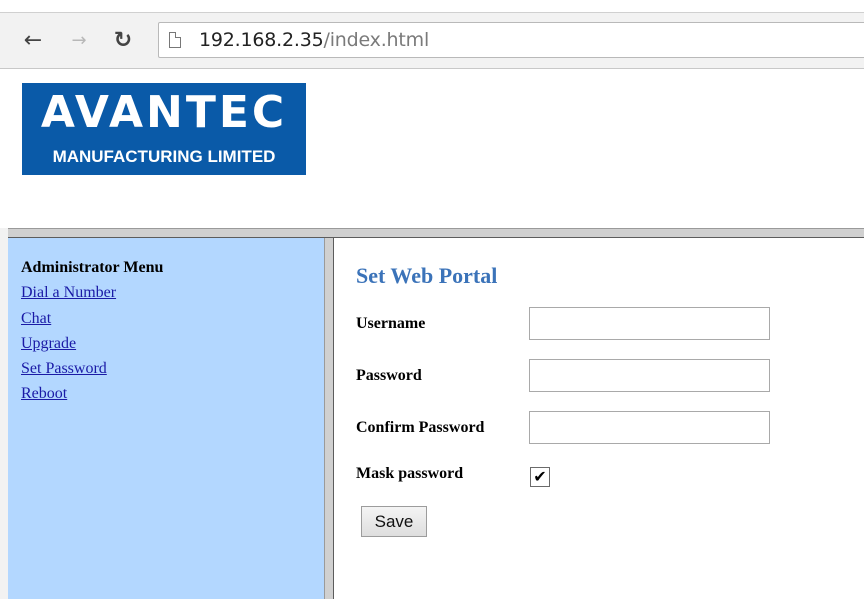  I want to click on mask-password-checkbox: ✔, so click(540, 477).